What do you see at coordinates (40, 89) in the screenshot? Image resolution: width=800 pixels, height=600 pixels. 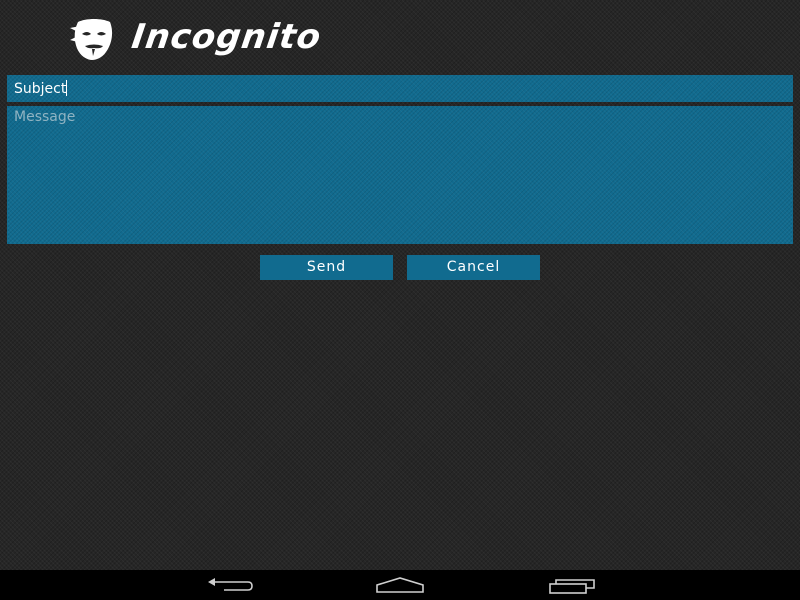 I see `subject-value: Subject` at bounding box center [40, 89].